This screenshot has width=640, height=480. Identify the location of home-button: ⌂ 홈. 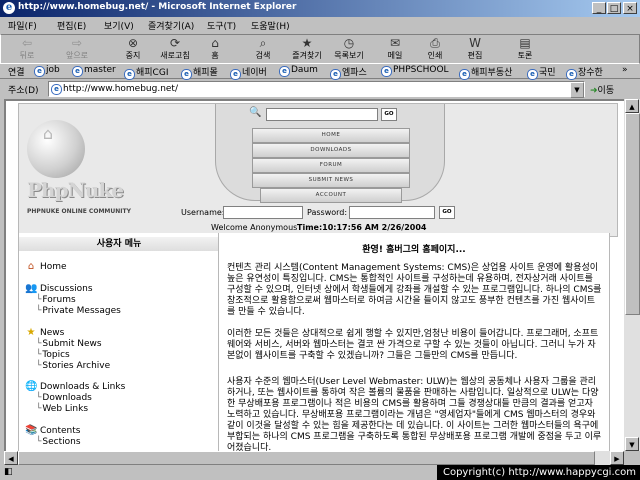
(215, 50).